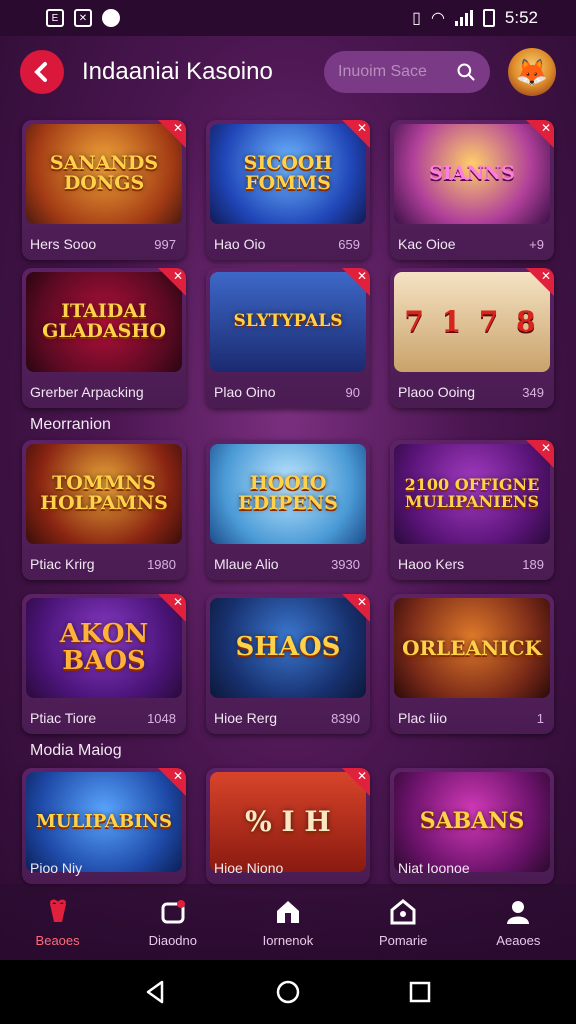 This screenshot has width=576, height=1024. Describe the element at coordinates (427, 244) in the screenshot. I see `game-title: Kac Oioe` at that location.